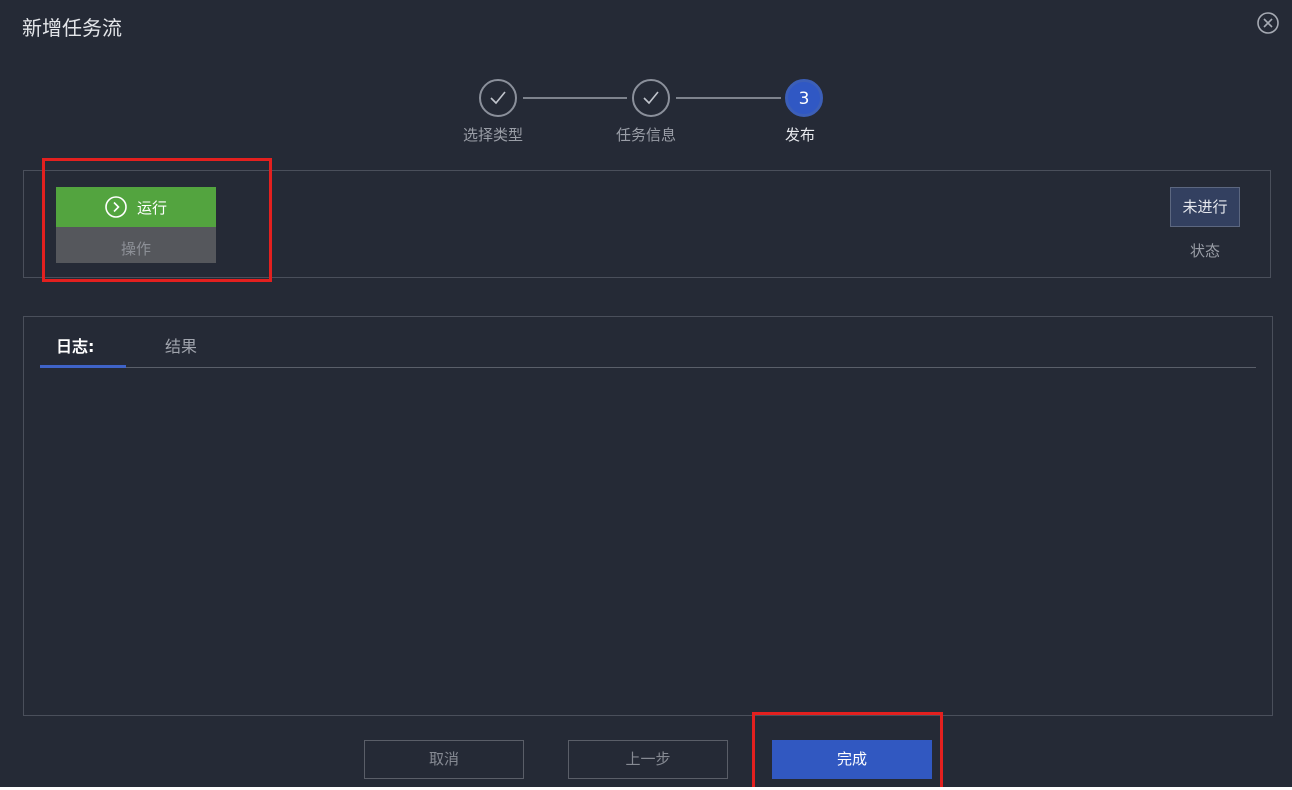 The height and width of the screenshot is (790, 1292). Describe the element at coordinates (136, 245) in the screenshot. I see `operation-label: 操作` at that location.